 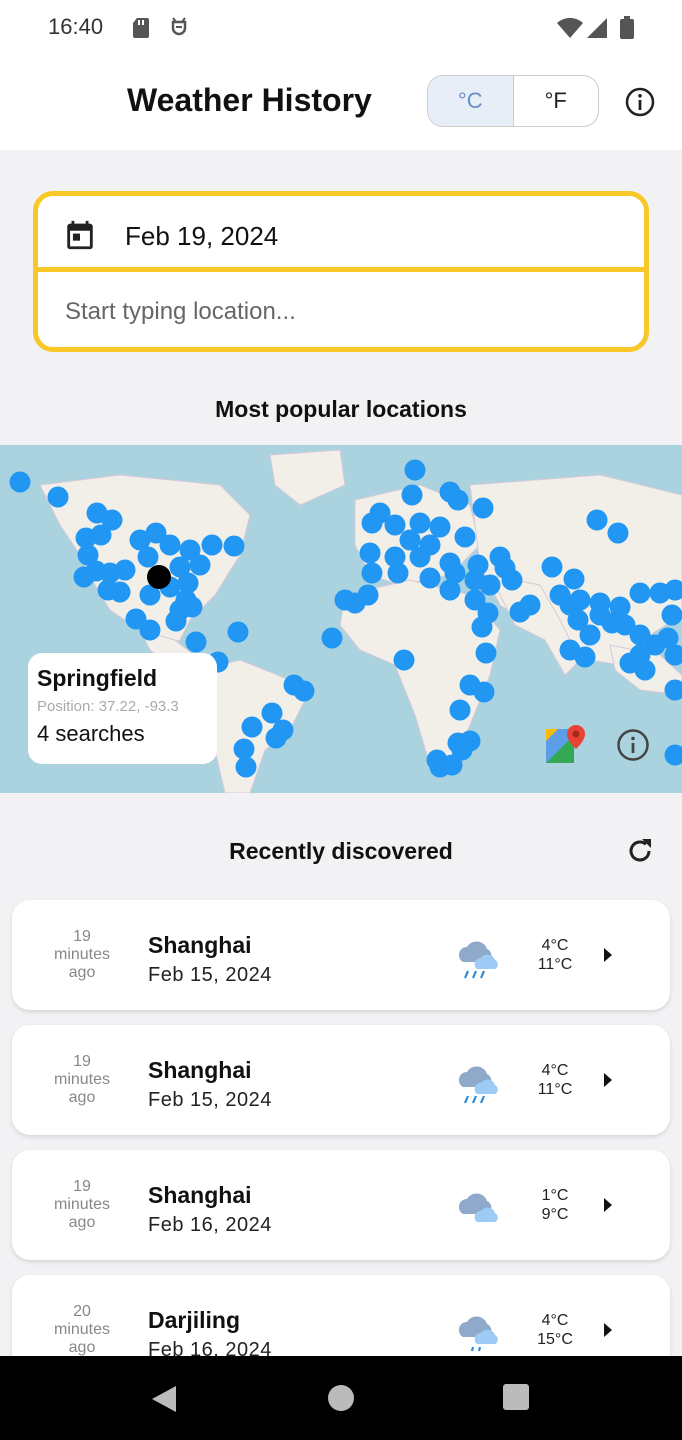 I want to click on rain-cloud-icon, so click(x=478, y=960).